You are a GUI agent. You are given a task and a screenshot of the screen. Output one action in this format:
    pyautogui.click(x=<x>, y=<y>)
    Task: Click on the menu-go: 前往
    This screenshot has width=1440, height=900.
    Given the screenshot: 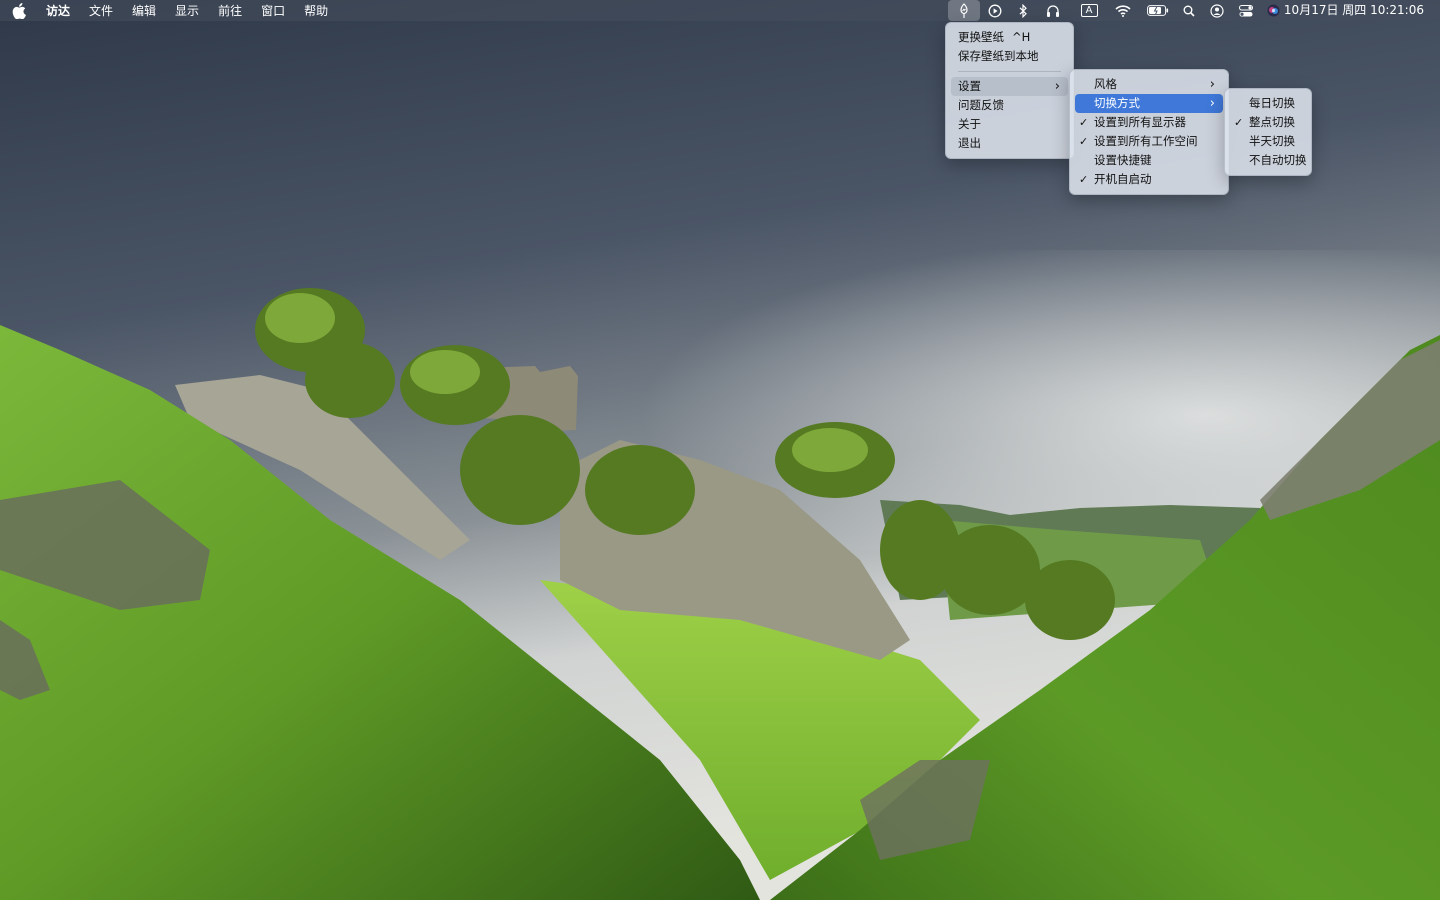 What is the action you would take?
    pyautogui.click(x=230, y=10)
    